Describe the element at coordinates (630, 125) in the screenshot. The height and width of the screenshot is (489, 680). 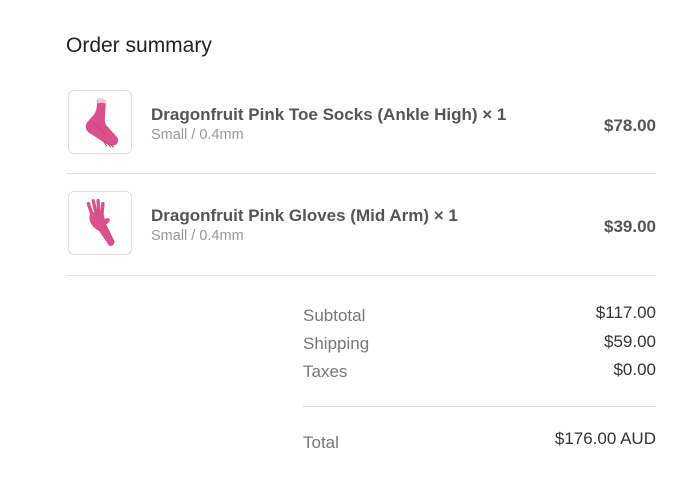
I see `product-price: $78.00` at that location.